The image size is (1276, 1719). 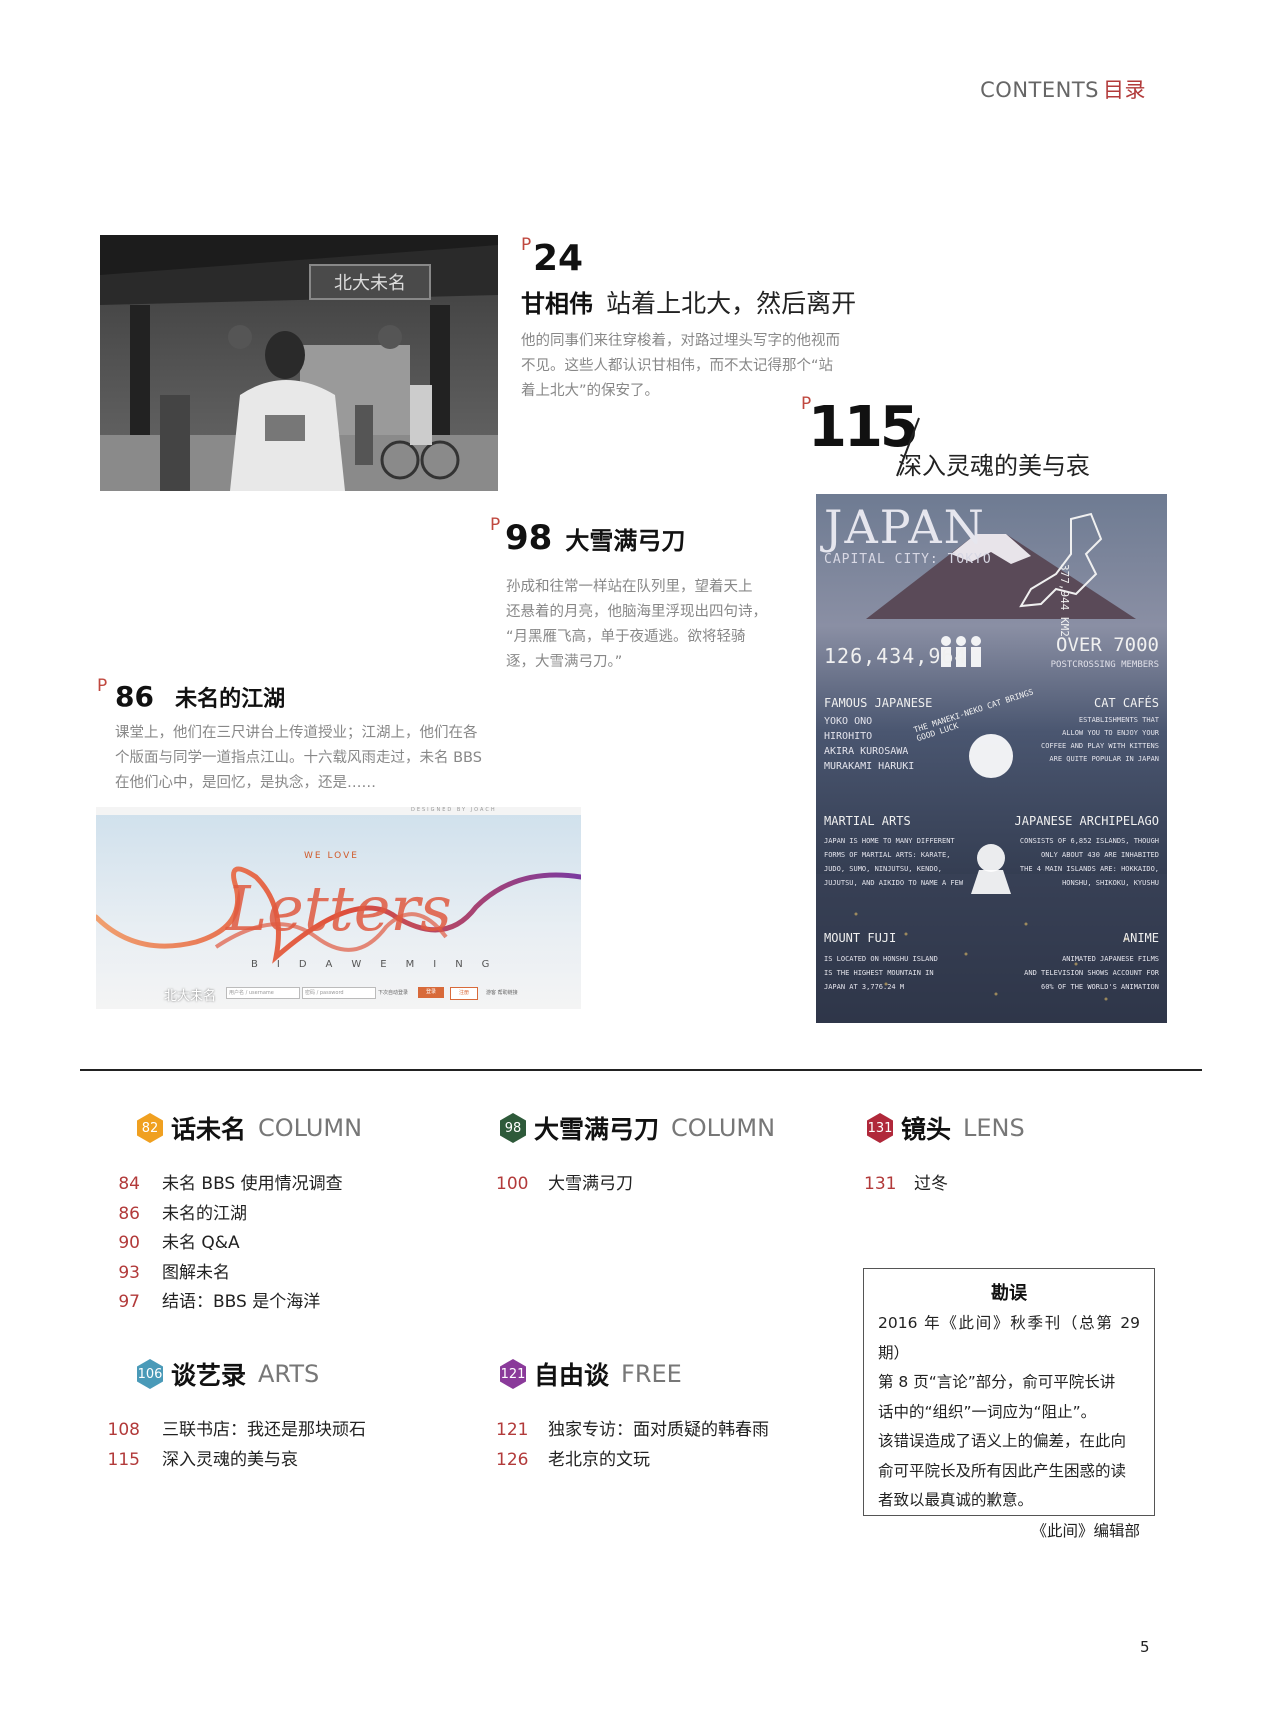 I want to click on section-title: 自由谈, so click(x=572, y=1375).